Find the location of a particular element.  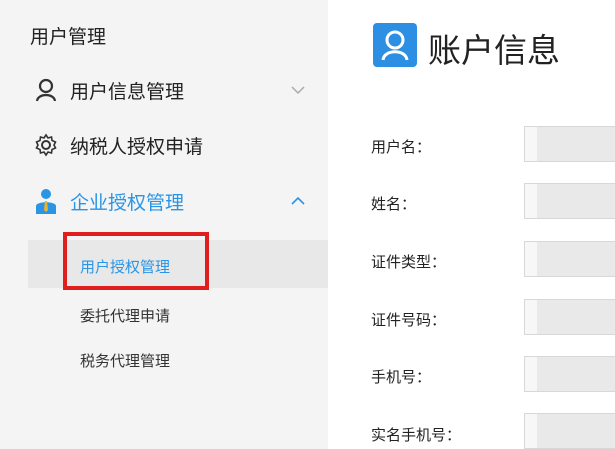

menu-item-enterprise-authorization: 企业授权管理 is located at coordinates (179, 201).